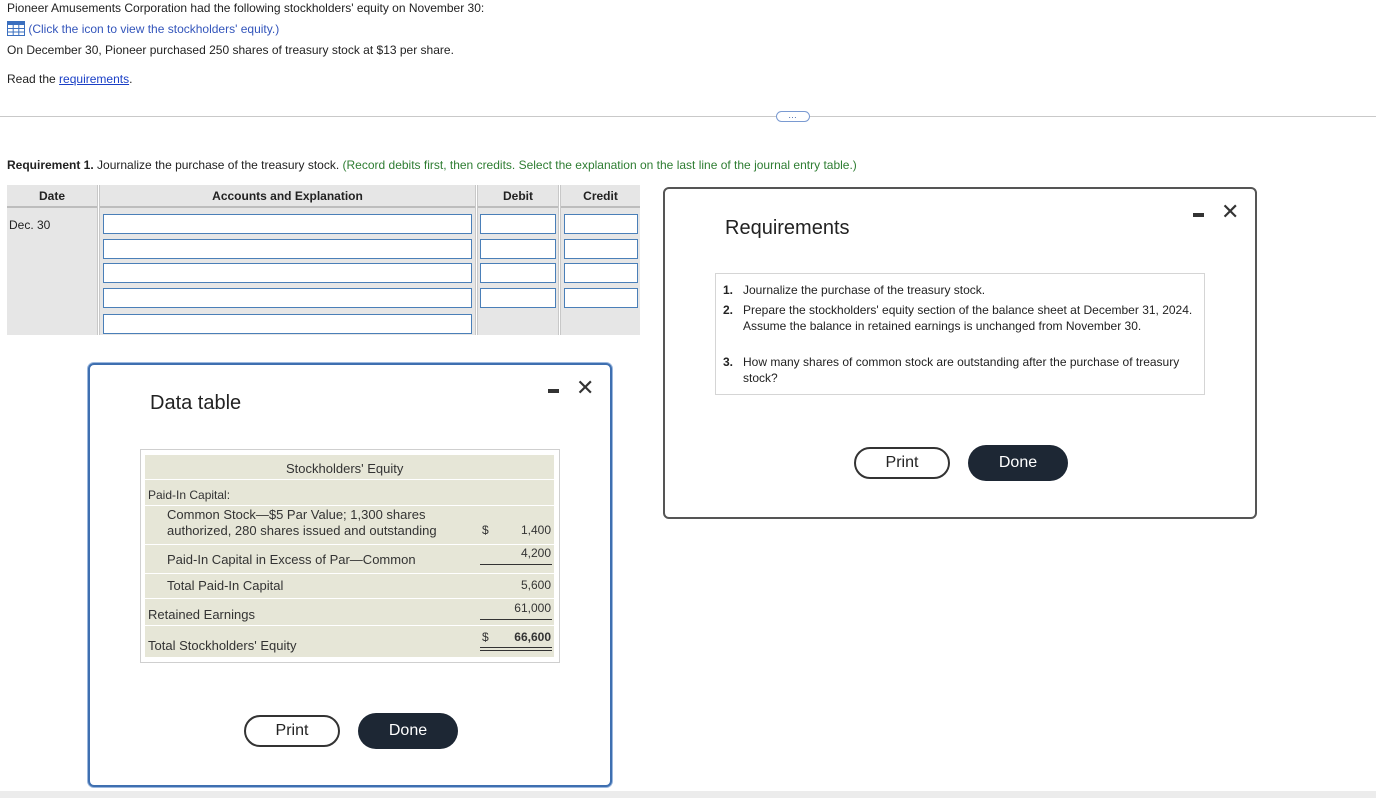 The height and width of the screenshot is (798, 1376). Describe the element at coordinates (225, 585) in the screenshot. I see `total-paid-in-label: Total Paid-In Capital` at that location.